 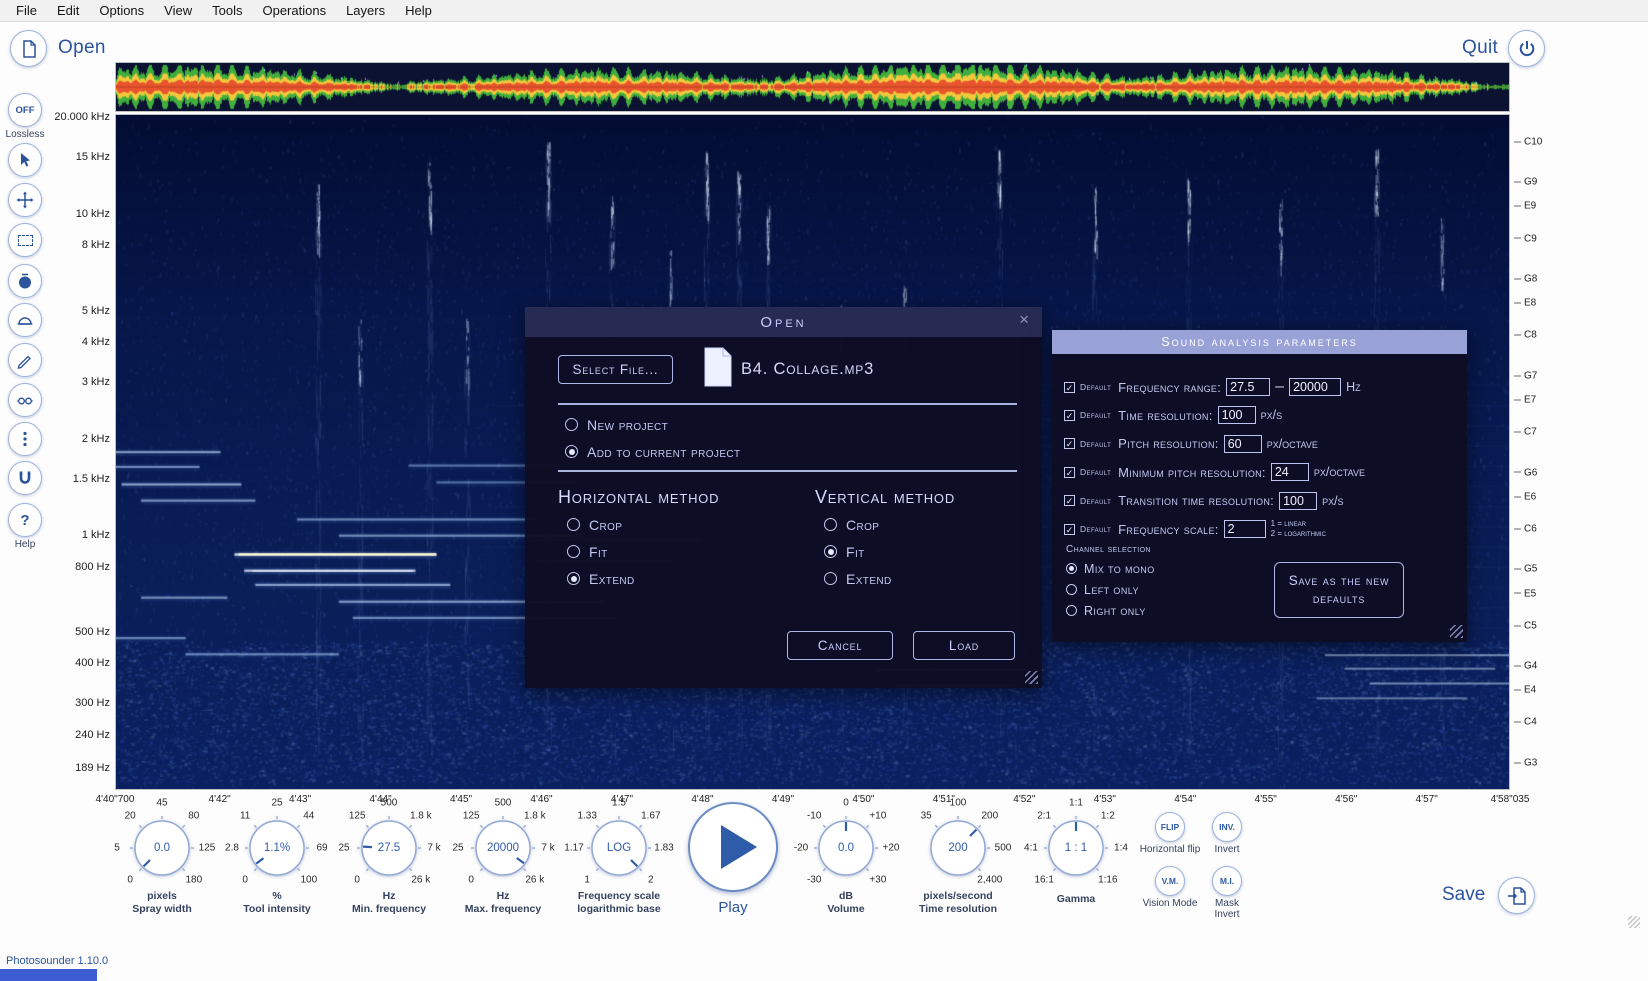 I want to click on mini-button-mi: M.I., so click(x=1227, y=881).